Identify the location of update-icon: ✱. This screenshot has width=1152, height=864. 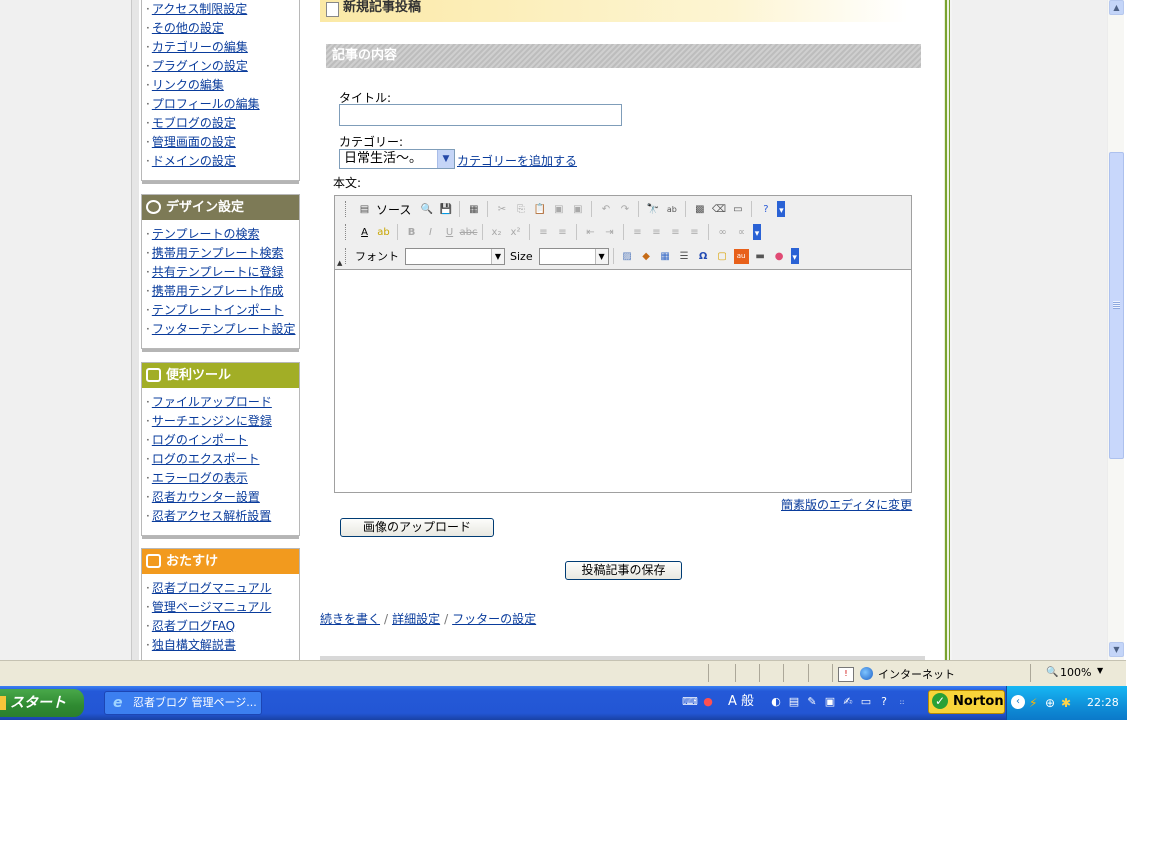
(1066, 703).